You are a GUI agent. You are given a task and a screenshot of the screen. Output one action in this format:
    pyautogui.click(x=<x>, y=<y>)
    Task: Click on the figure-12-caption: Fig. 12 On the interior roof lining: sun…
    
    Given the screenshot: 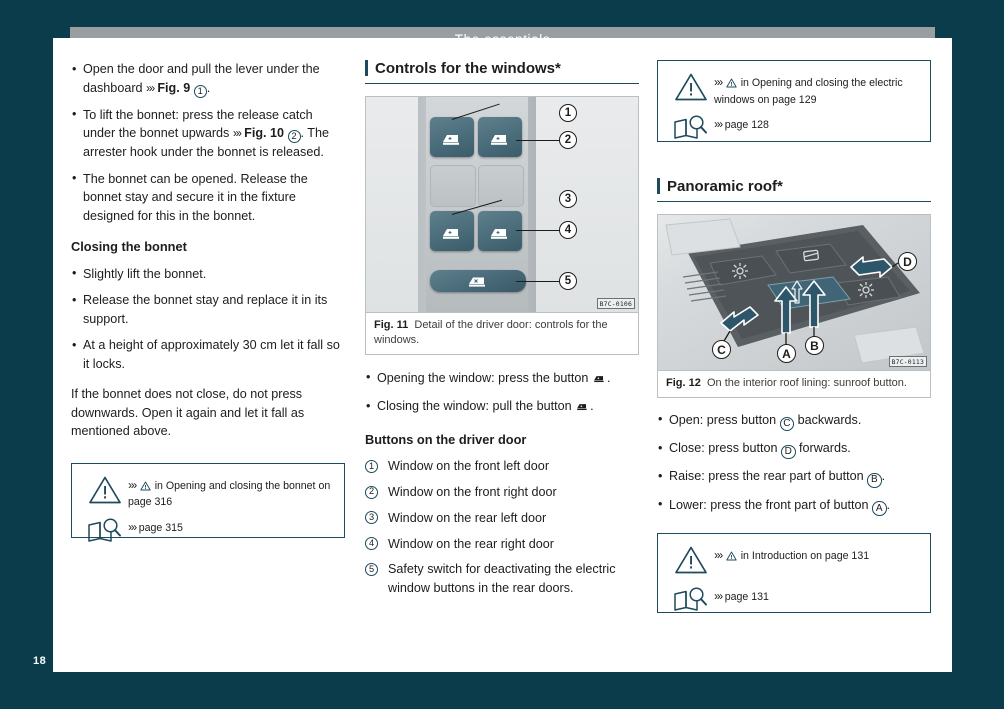 What is the action you would take?
    pyautogui.click(x=794, y=383)
    